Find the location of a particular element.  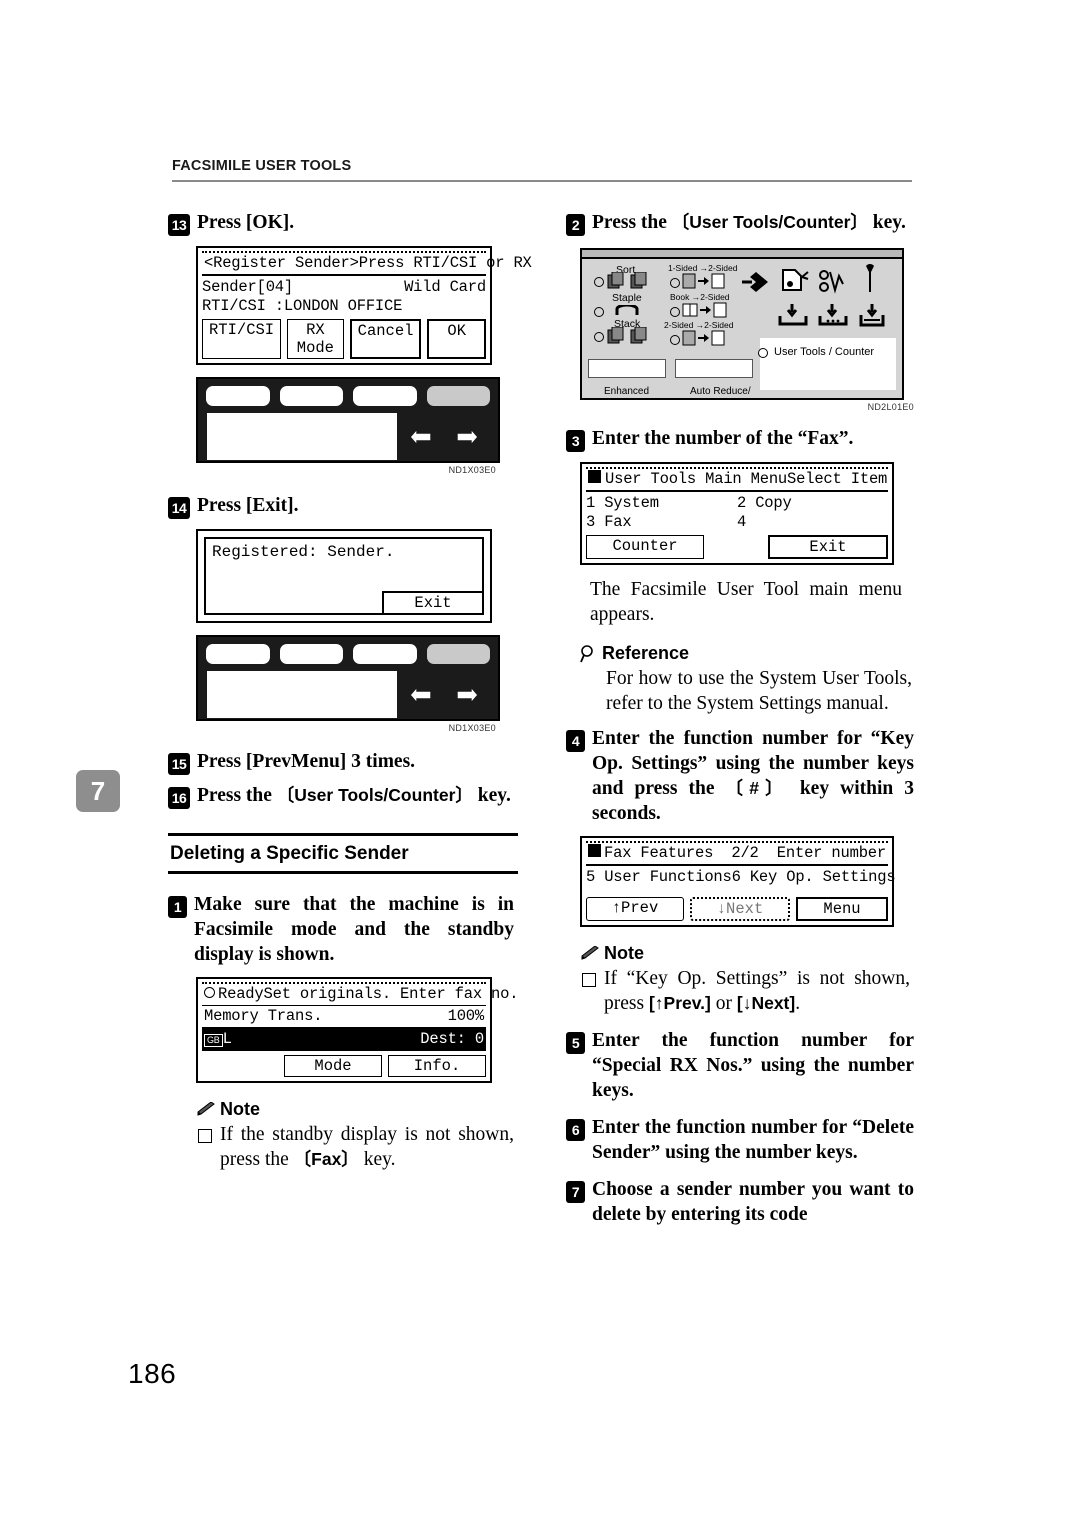

step-14-text-post: . is located at coordinates (296, 505).